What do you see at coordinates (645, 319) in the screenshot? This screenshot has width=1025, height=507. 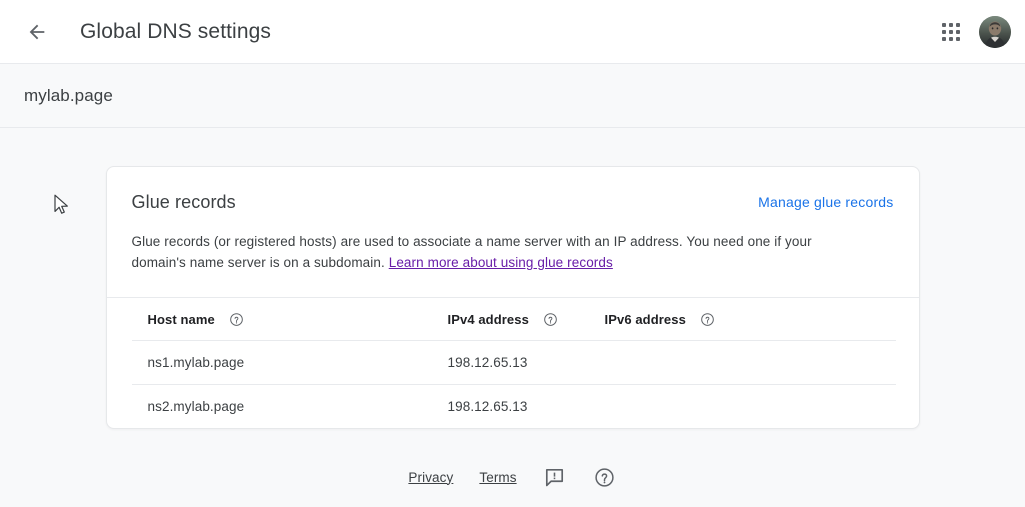 I see `column-header-ipv6-address-label: IPv6 address` at bounding box center [645, 319].